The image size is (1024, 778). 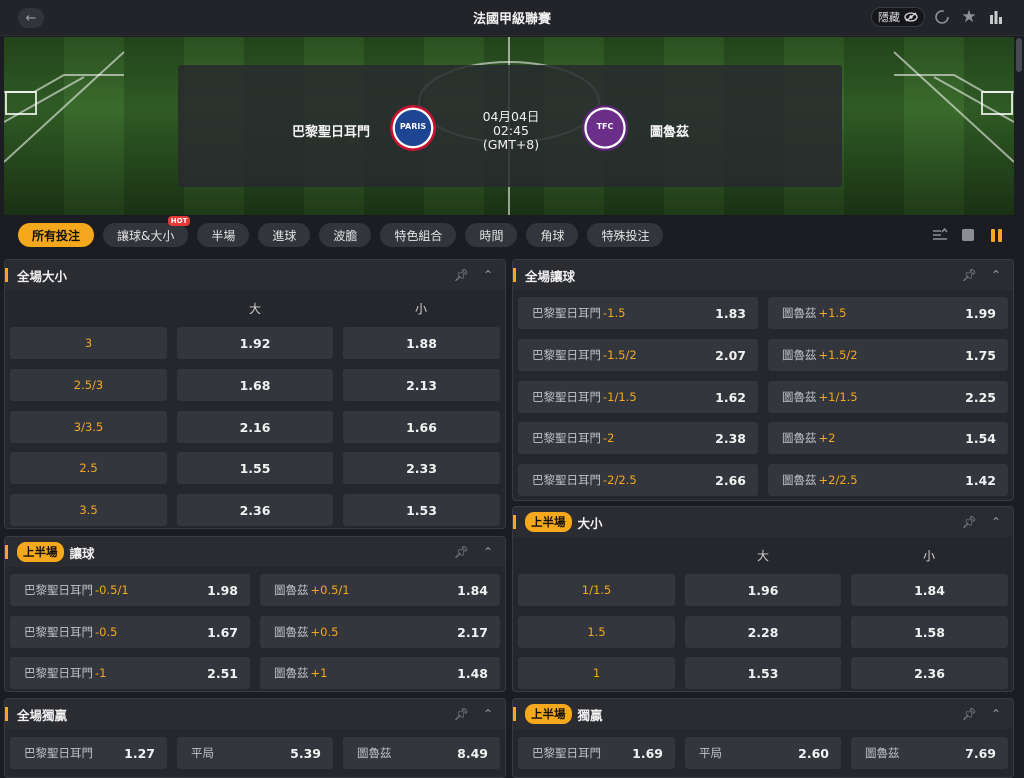 What do you see at coordinates (929, 673) in the screenshot?
I see `under-odds-button: 2.36` at bounding box center [929, 673].